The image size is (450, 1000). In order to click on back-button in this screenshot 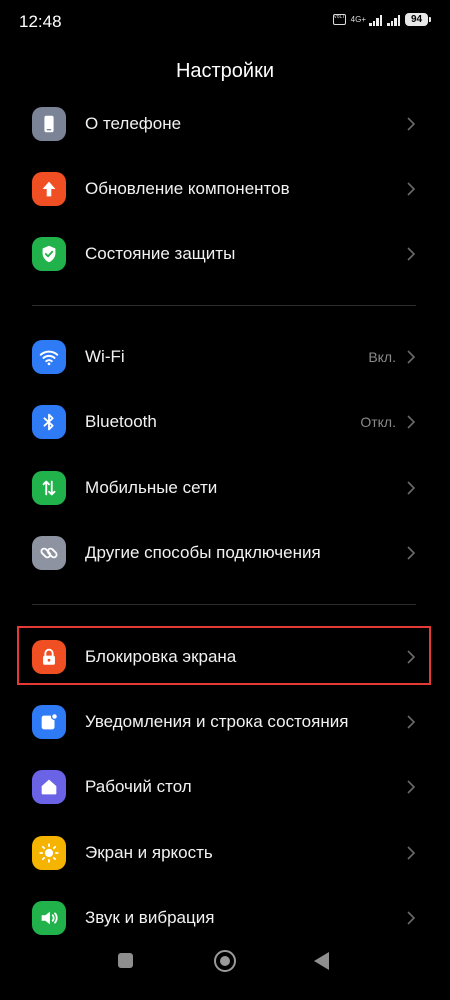, I will do `click(321, 961)`.